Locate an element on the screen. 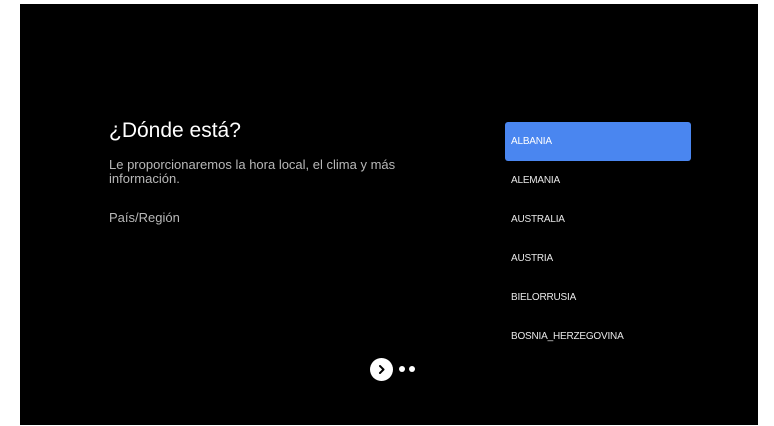  country-item-australia: AUSTRALIA is located at coordinates (598, 219).